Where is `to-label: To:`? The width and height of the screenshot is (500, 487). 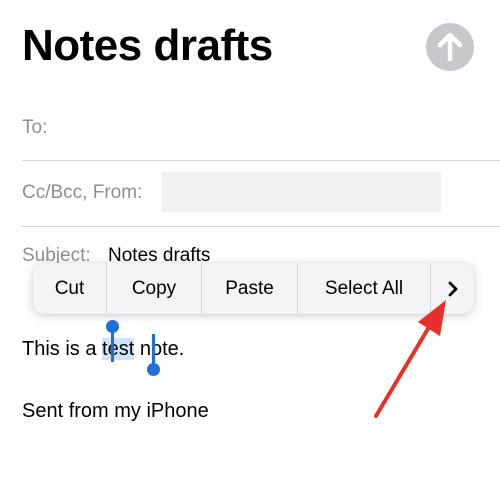
to-label: To: is located at coordinates (35, 127).